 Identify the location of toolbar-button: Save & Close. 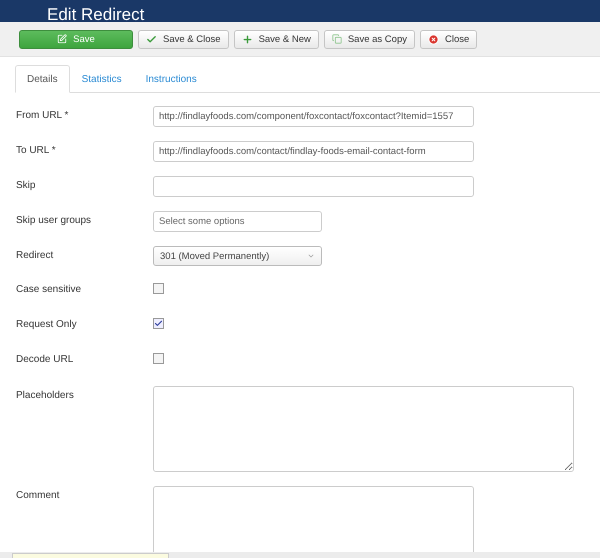
(183, 39).